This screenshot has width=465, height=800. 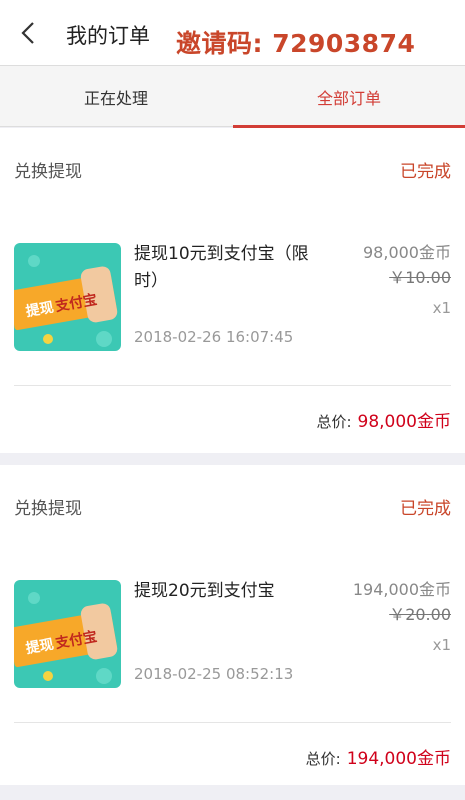 What do you see at coordinates (234, 268) in the screenshot?
I see `product-name: 提现10元到支付宝（限时）` at bounding box center [234, 268].